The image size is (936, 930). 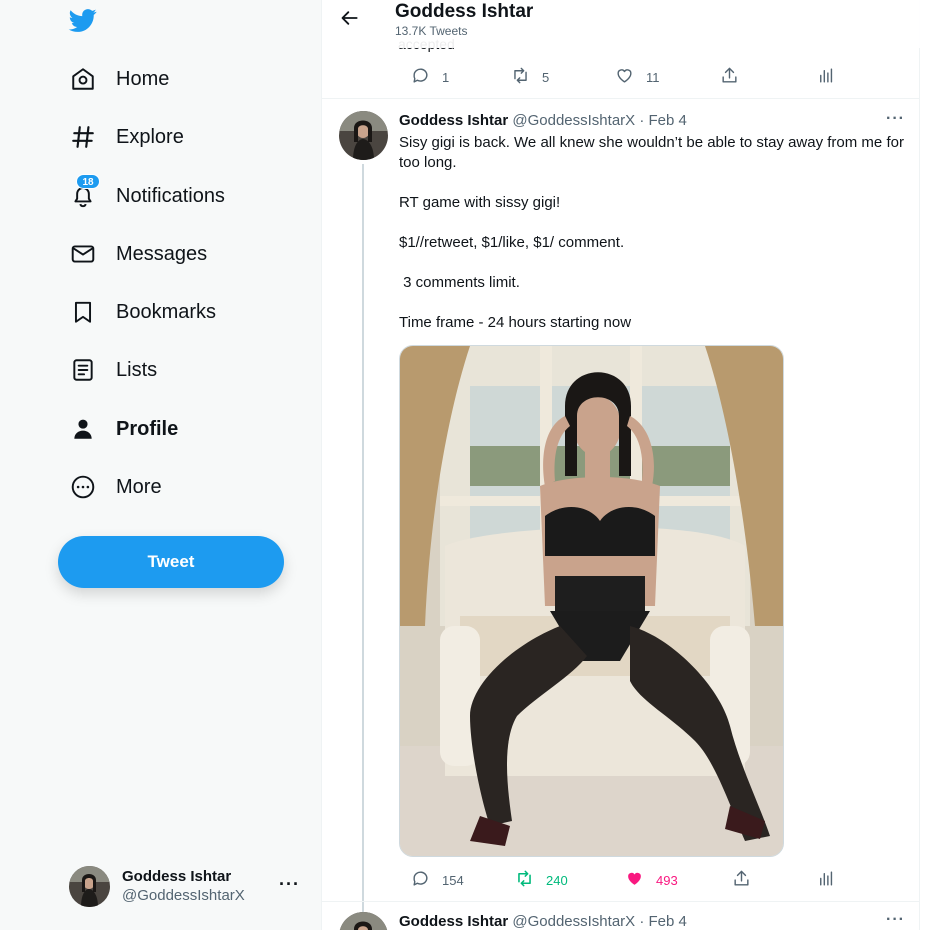 What do you see at coordinates (645, 880) in the screenshot?
I see `like-button: 493` at bounding box center [645, 880].